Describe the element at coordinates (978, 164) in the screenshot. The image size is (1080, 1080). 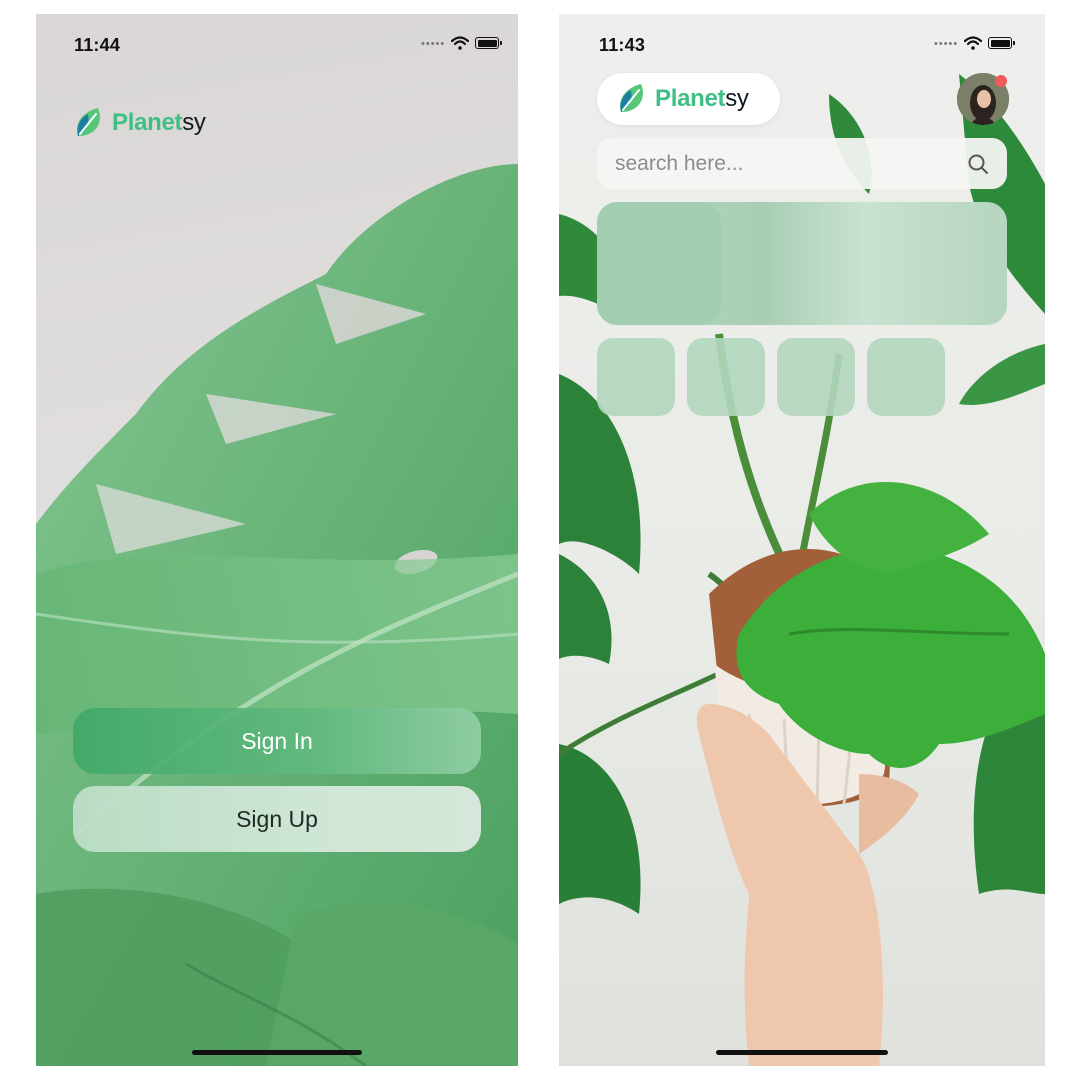
I see `search-icon` at that location.